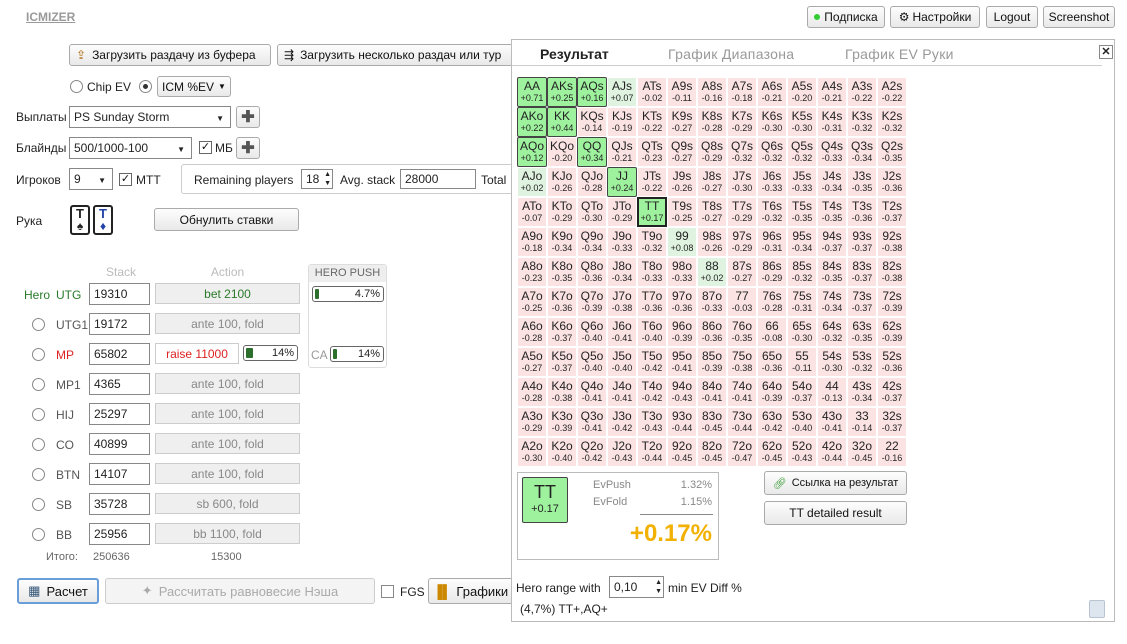  What do you see at coordinates (532, 242) in the screenshot?
I see `hand-cell: A9o -0.18` at bounding box center [532, 242].